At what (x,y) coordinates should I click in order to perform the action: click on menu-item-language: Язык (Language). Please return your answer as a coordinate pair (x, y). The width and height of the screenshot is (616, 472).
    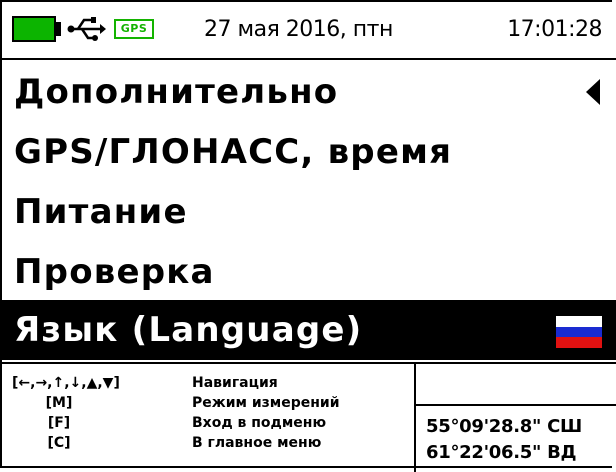
    Looking at the image, I should click on (309, 330).